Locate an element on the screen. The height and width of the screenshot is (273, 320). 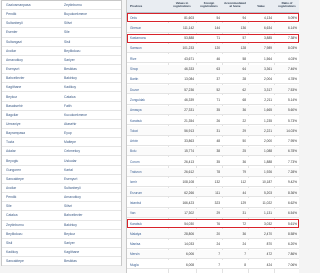
district-link: Gaziosmanpasa is located at coordinates (18, 5).